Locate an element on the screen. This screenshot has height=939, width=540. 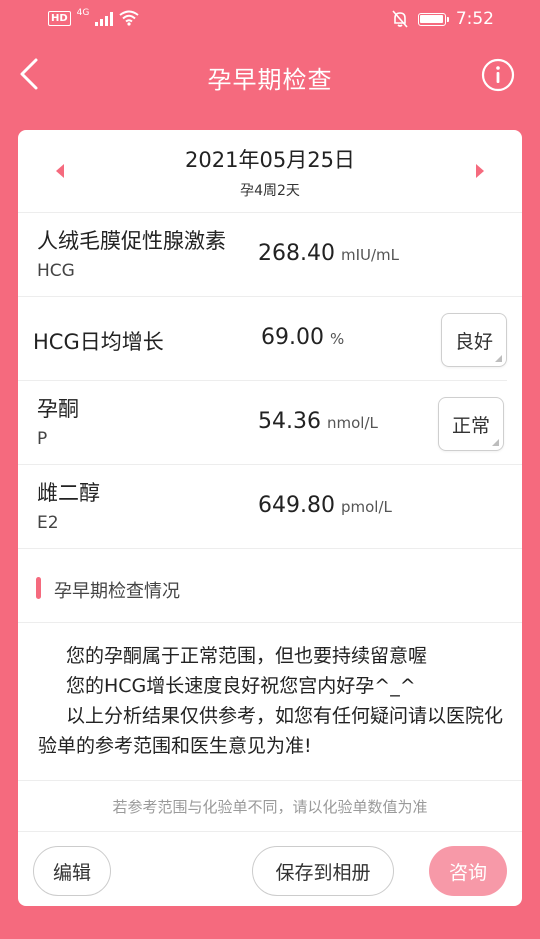
test-unit: pmol/L is located at coordinates (366, 507).